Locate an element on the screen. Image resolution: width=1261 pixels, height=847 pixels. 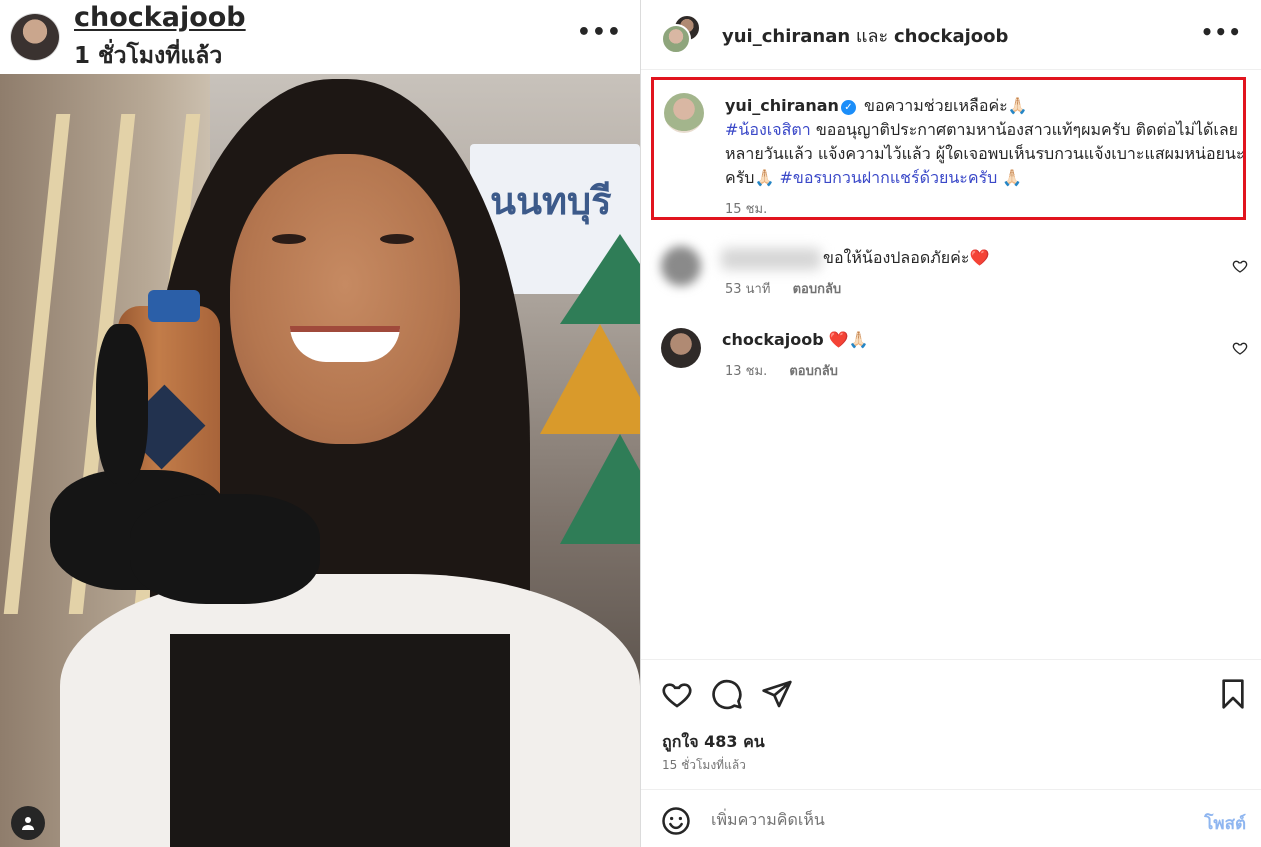
comment-meta: 13 ชม. ตอบกลับ is located at coordinates (790, 370).